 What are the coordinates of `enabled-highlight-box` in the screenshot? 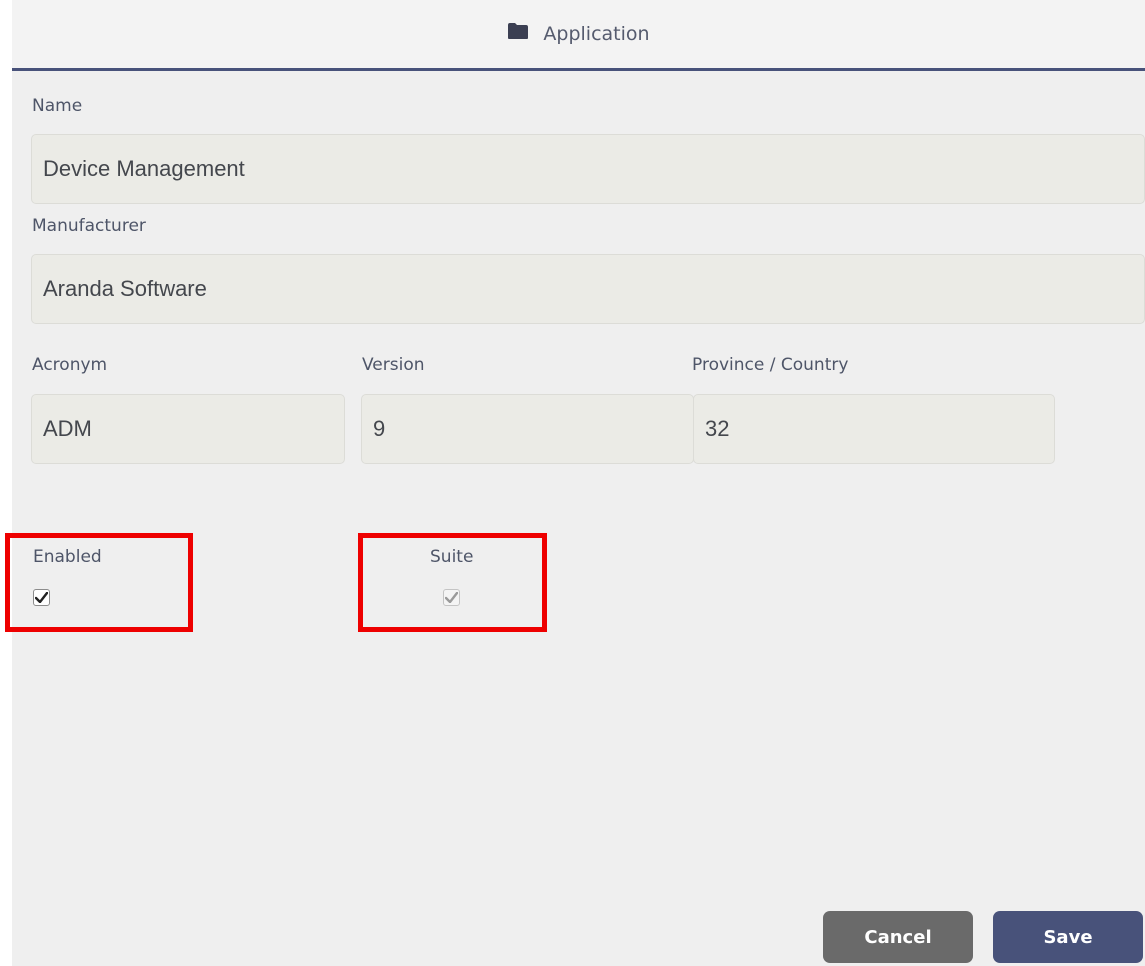 It's located at (99, 582).